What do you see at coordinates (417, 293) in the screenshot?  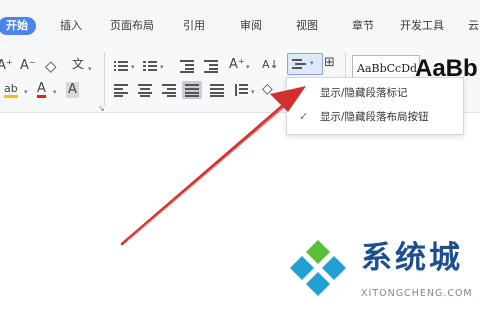 I see `watermark-url: XITONGCHENG.COM` at bounding box center [417, 293].